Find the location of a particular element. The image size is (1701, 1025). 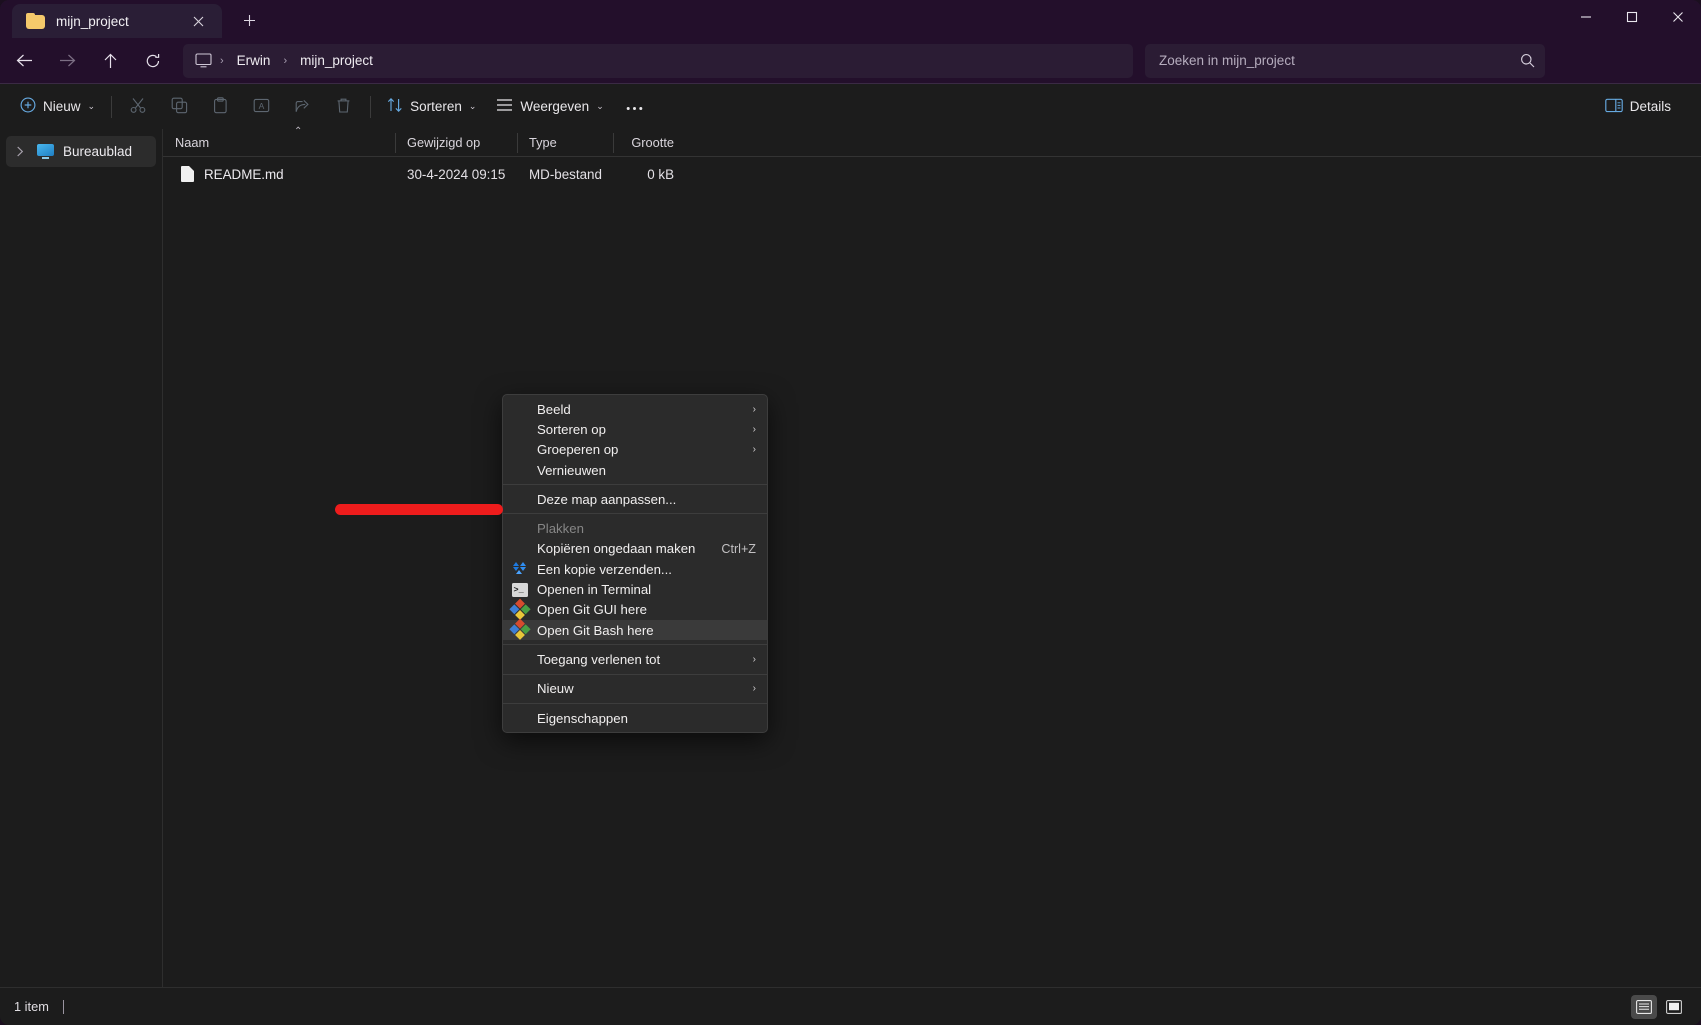

tab-strip: mijn_project is located at coordinates (132, 19).